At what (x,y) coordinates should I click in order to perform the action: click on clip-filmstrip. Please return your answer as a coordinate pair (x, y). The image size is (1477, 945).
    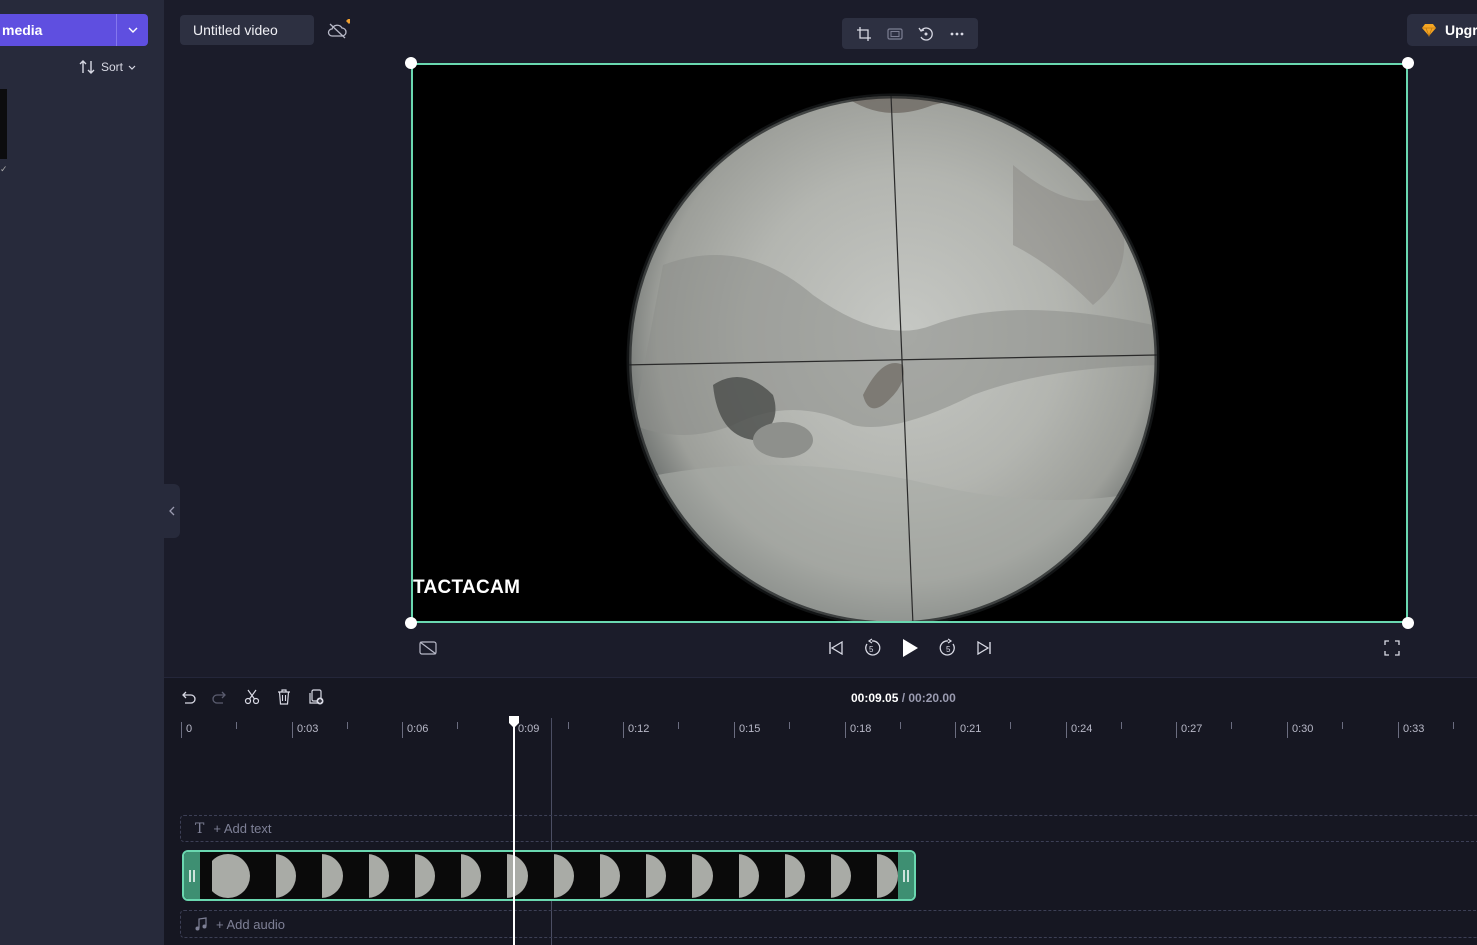
    Looking at the image, I should click on (549, 875).